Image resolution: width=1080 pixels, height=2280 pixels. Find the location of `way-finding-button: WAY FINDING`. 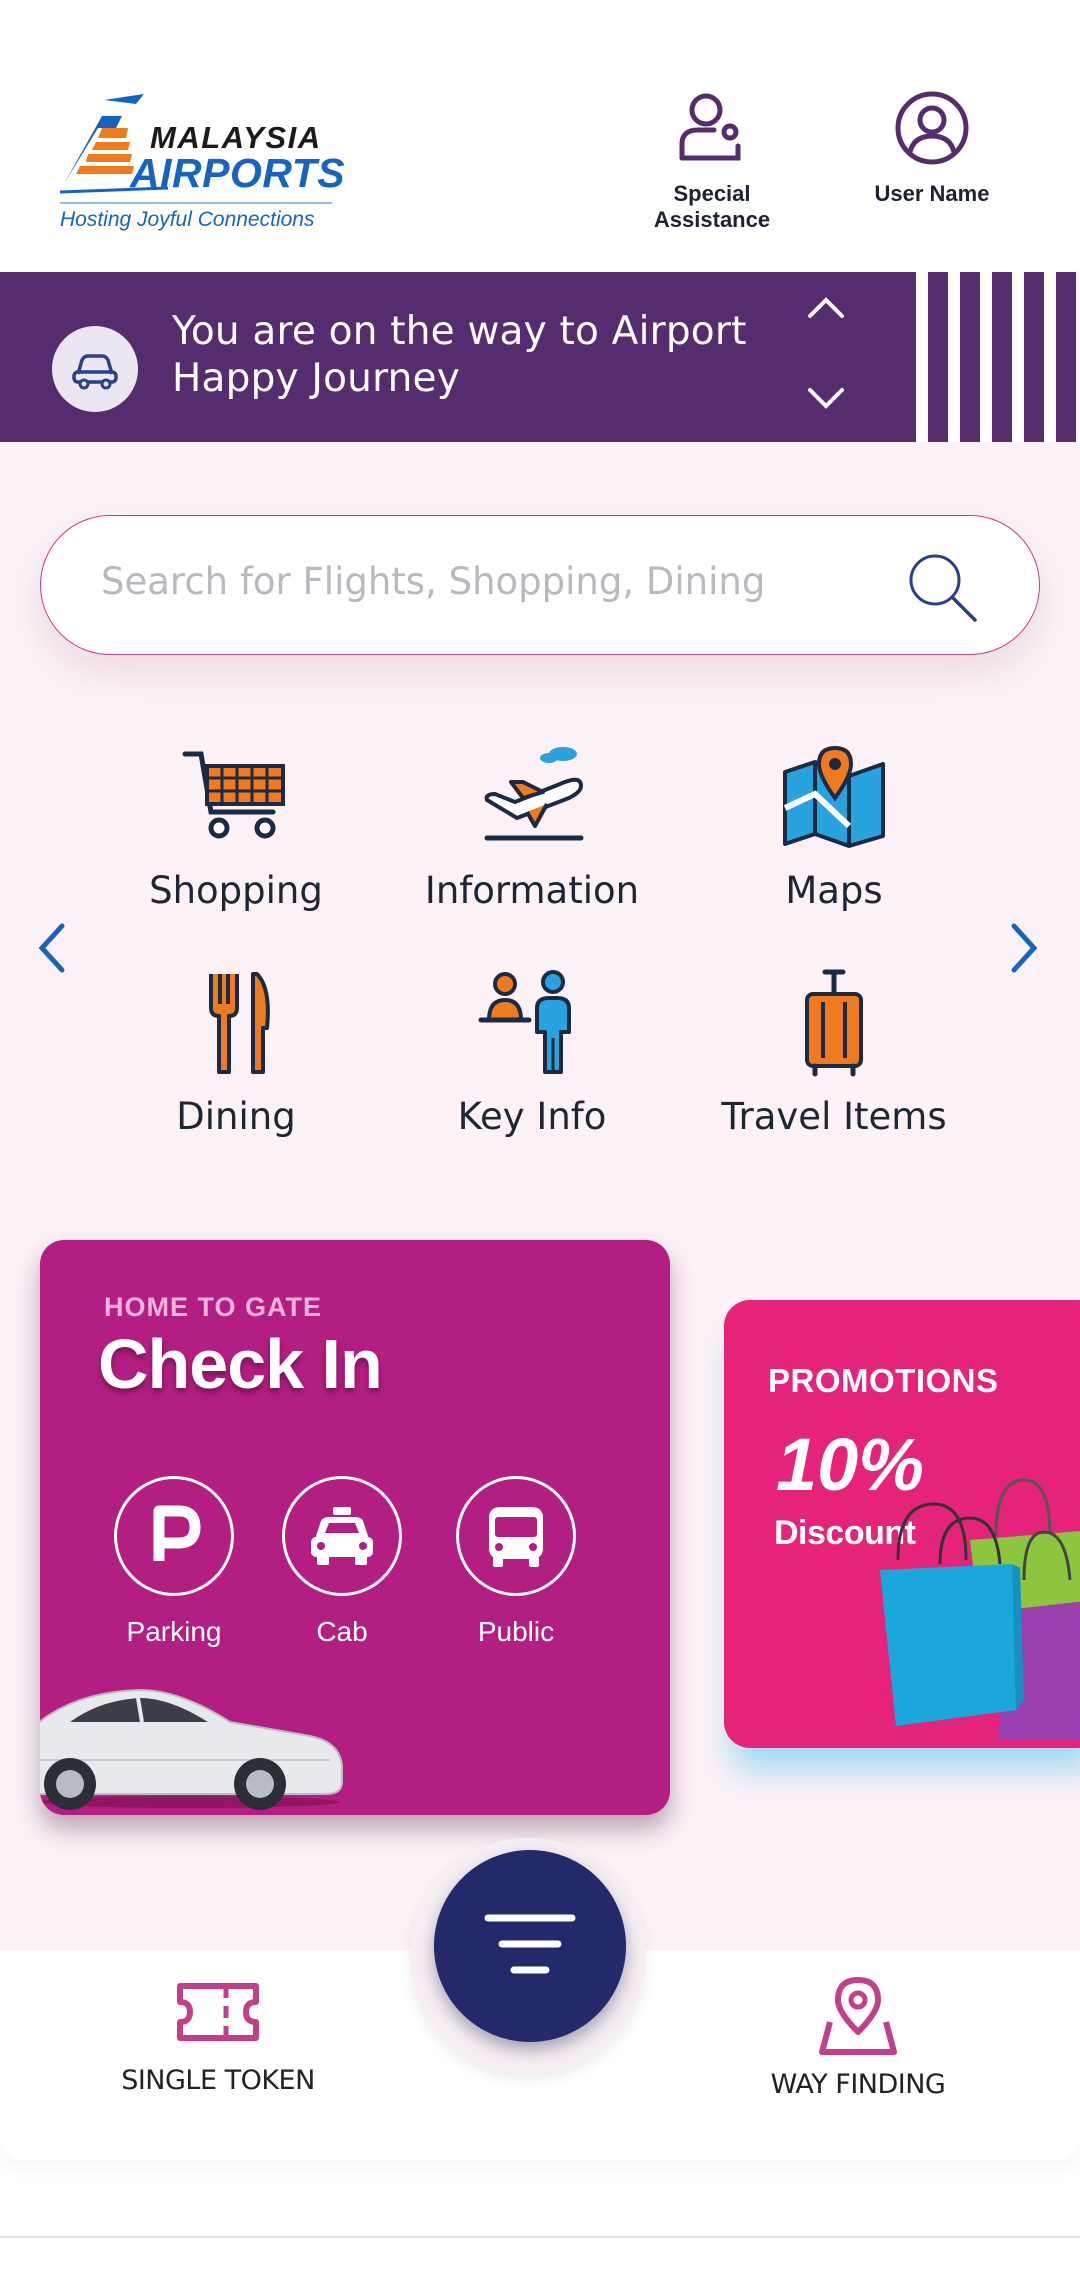

way-finding-button: WAY FINDING is located at coordinates (858, 2038).